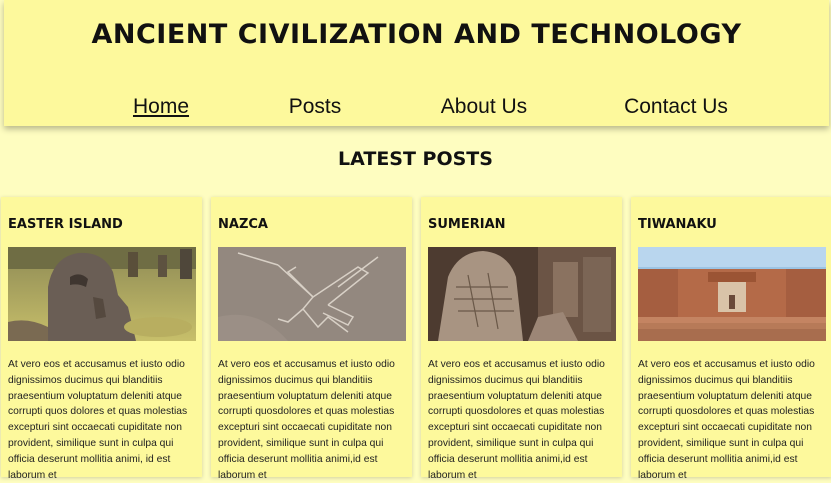 The width and height of the screenshot is (831, 483). I want to click on post-title: Sumerian, so click(467, 224).